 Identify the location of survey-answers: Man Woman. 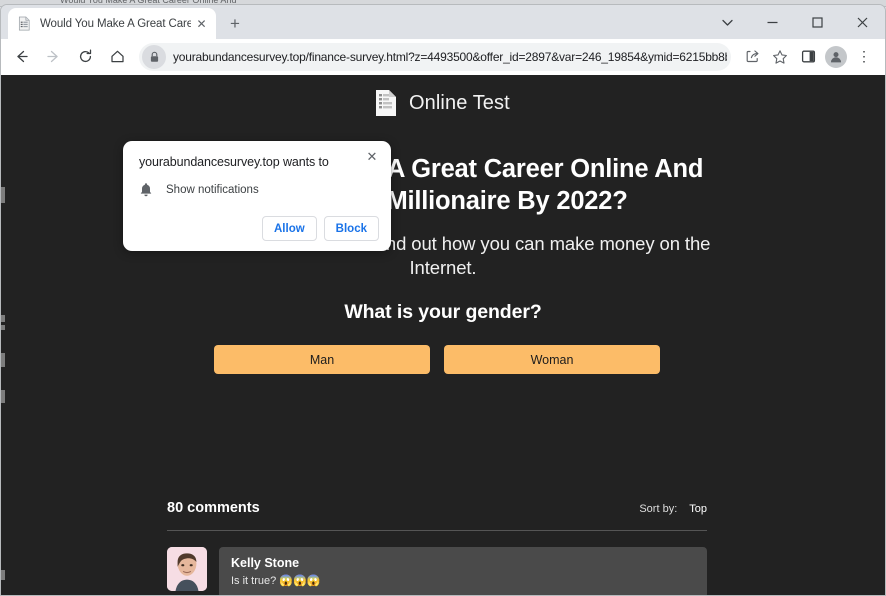
(437, 359).